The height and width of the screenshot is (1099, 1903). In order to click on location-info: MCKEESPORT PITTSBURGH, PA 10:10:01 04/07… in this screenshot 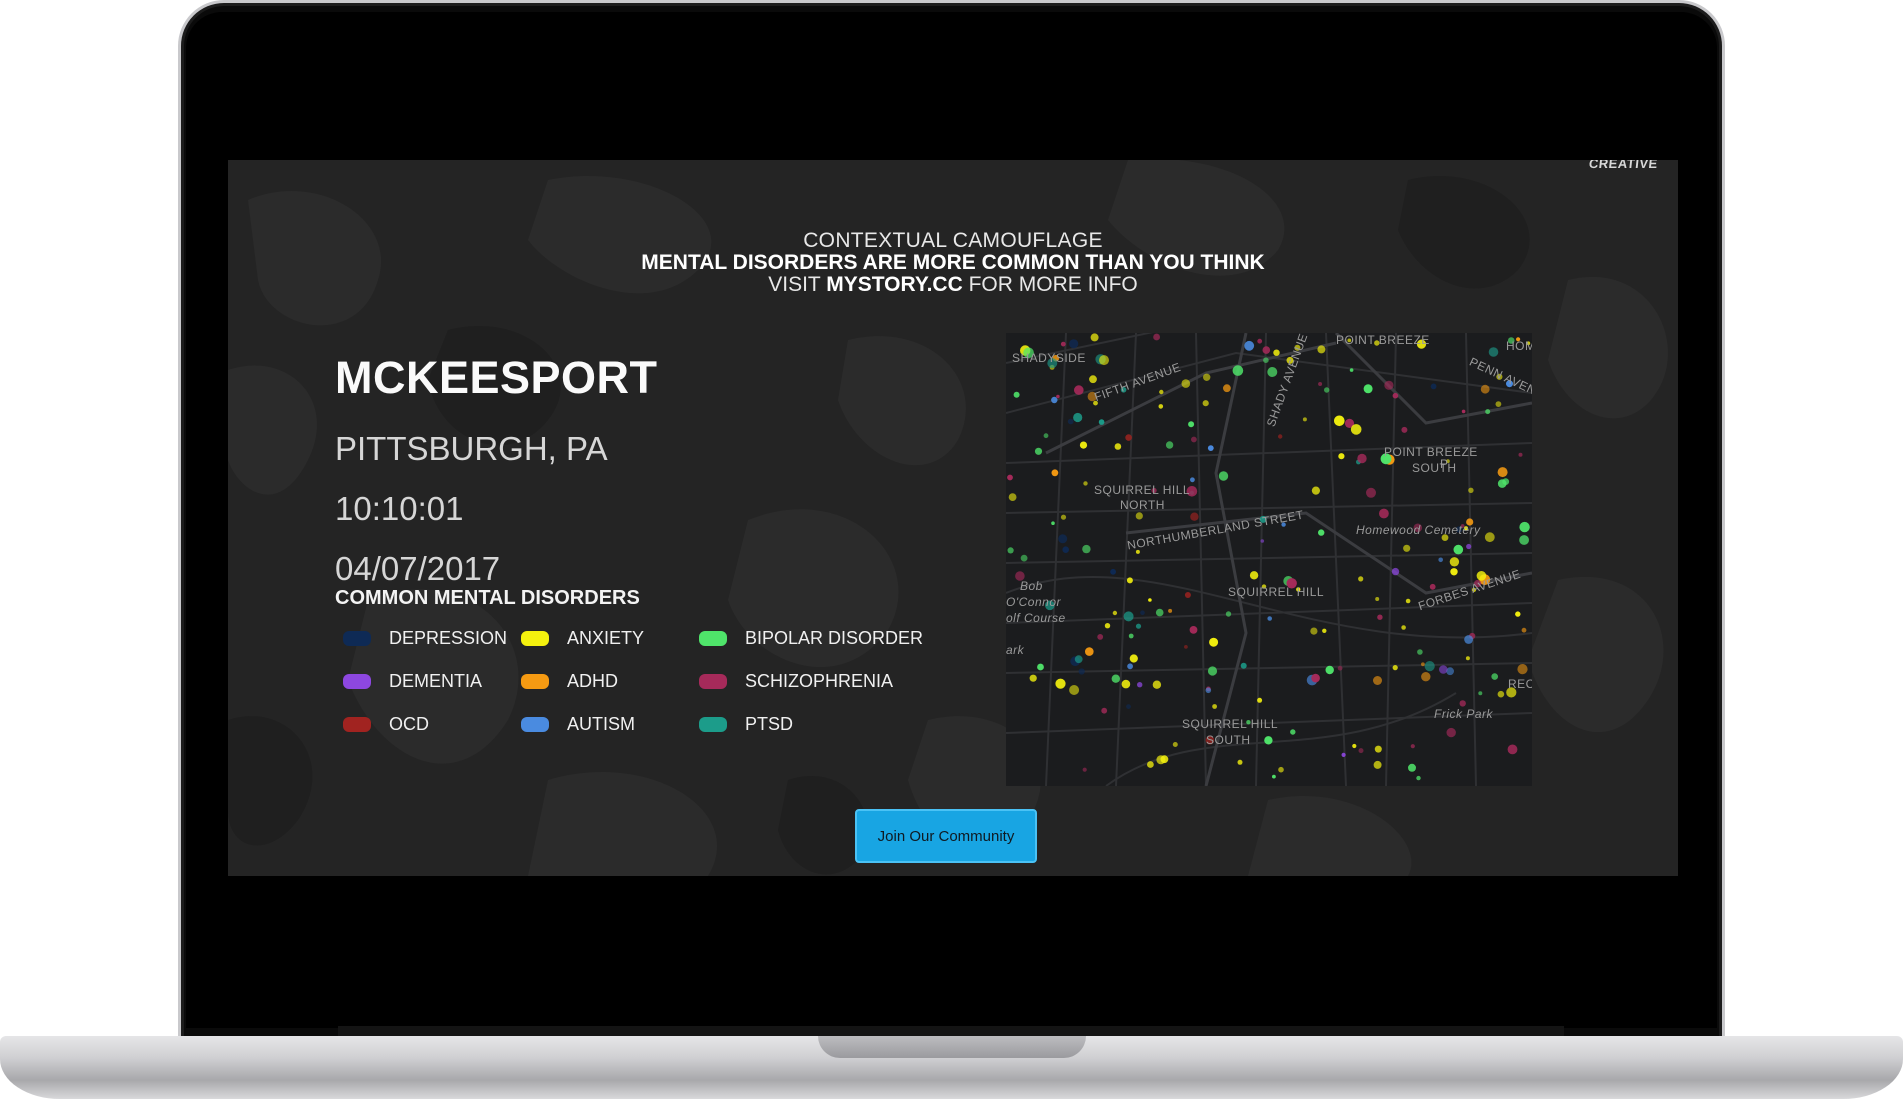, I will do `click(496, 470)`.